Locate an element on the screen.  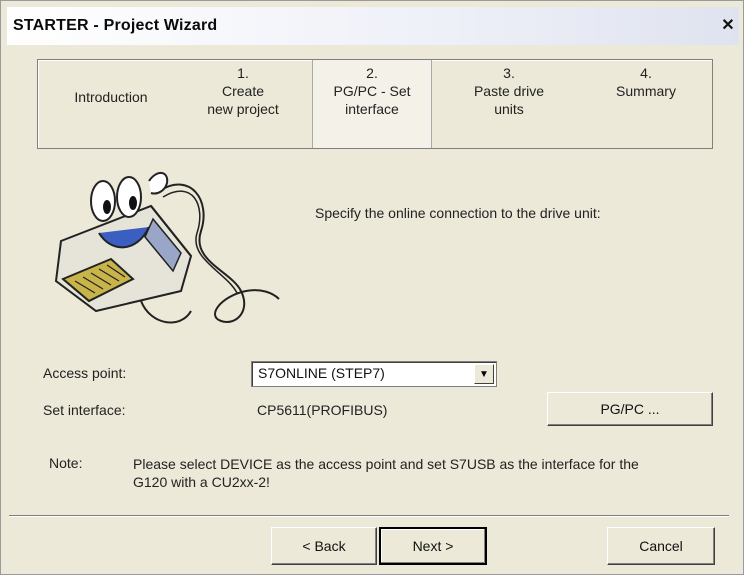
step-set-interface: 2. PG/PC - Set interface is located at coordinates (372, 104).